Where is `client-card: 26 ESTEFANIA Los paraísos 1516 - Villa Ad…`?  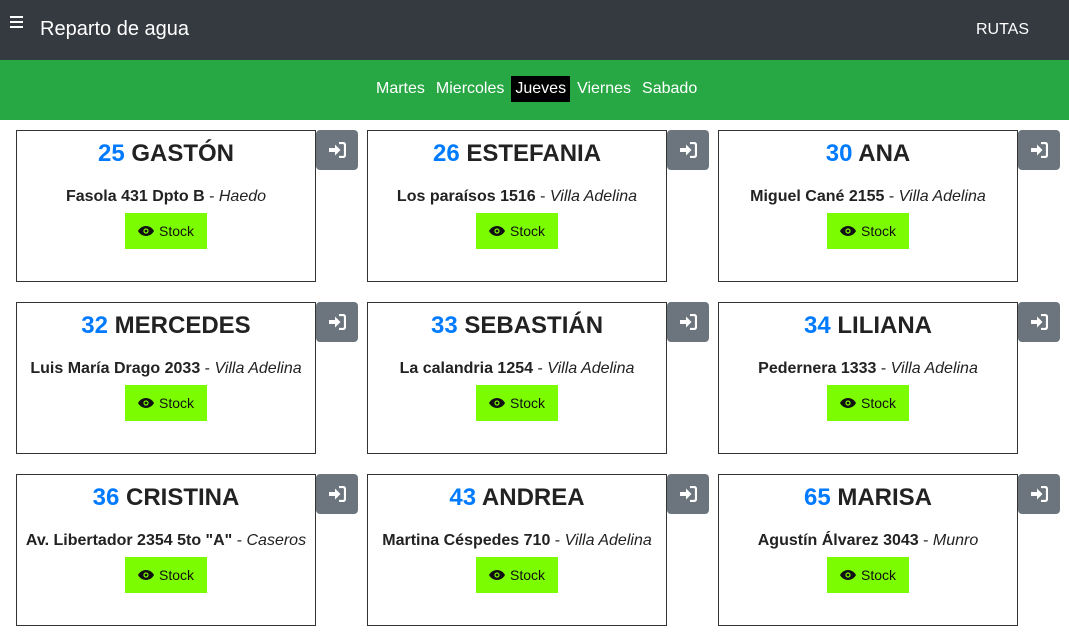 client-card: 26 ESTEFANIA Los paraísos 1516 - Villa Ad… is located at coordinates (517, 206).